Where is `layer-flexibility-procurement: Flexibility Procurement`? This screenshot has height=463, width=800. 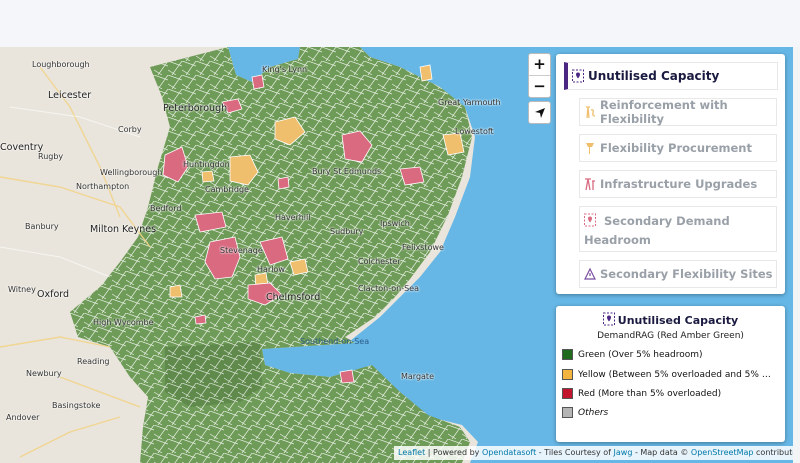 layer-flexibility-procurement: Flexibility Procurement is located at coordinates (678, 148).